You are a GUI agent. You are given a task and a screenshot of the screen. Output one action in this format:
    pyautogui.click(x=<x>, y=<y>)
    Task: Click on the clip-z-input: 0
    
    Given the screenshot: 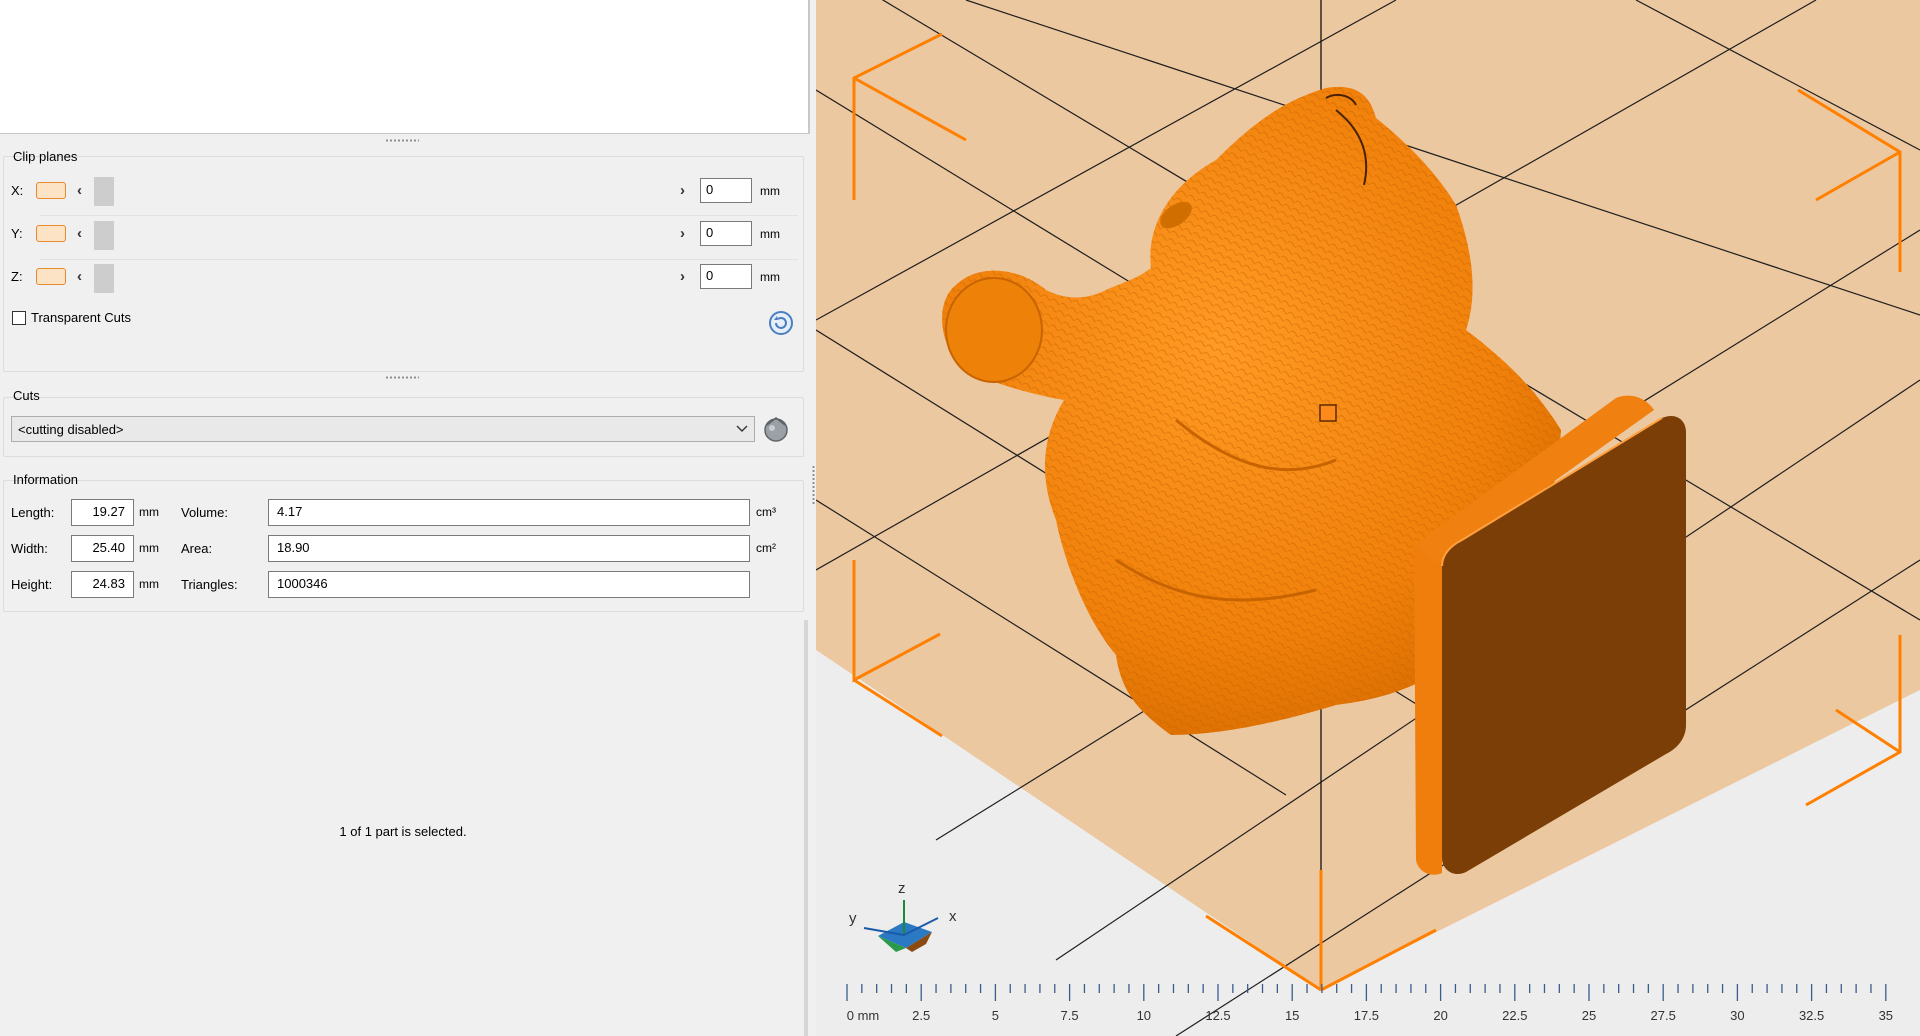 What is the action you would take?
    pyautogui.click(x=726, y=276)
    